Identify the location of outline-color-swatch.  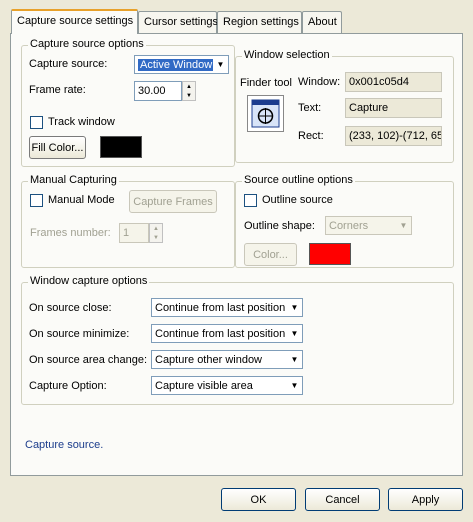
(330, 254).